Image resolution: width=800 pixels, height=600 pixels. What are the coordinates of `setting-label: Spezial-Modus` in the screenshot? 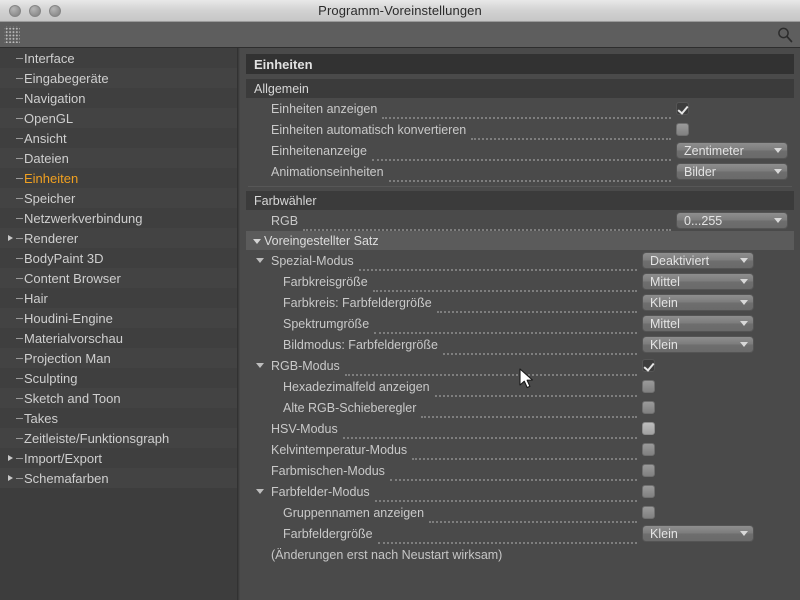 It's located at (312, 260).